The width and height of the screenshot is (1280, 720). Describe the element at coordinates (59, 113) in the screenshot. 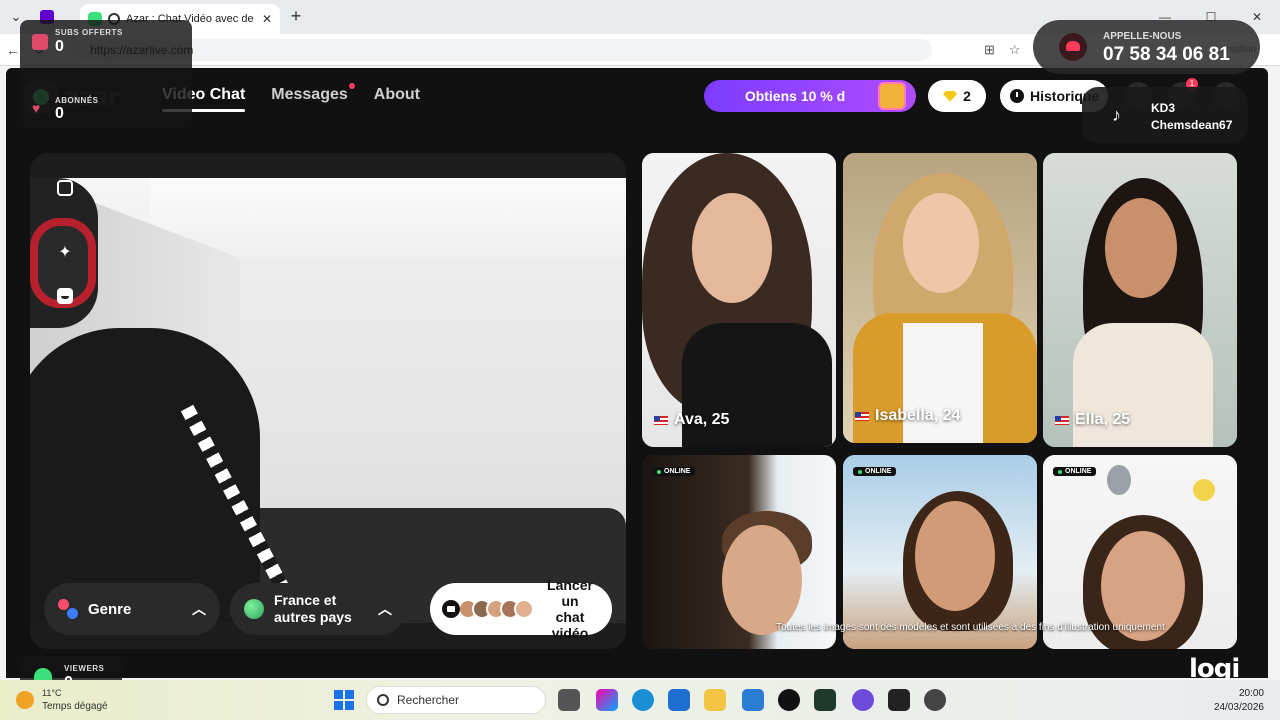

I see `abonnes-value: 0` at that location.